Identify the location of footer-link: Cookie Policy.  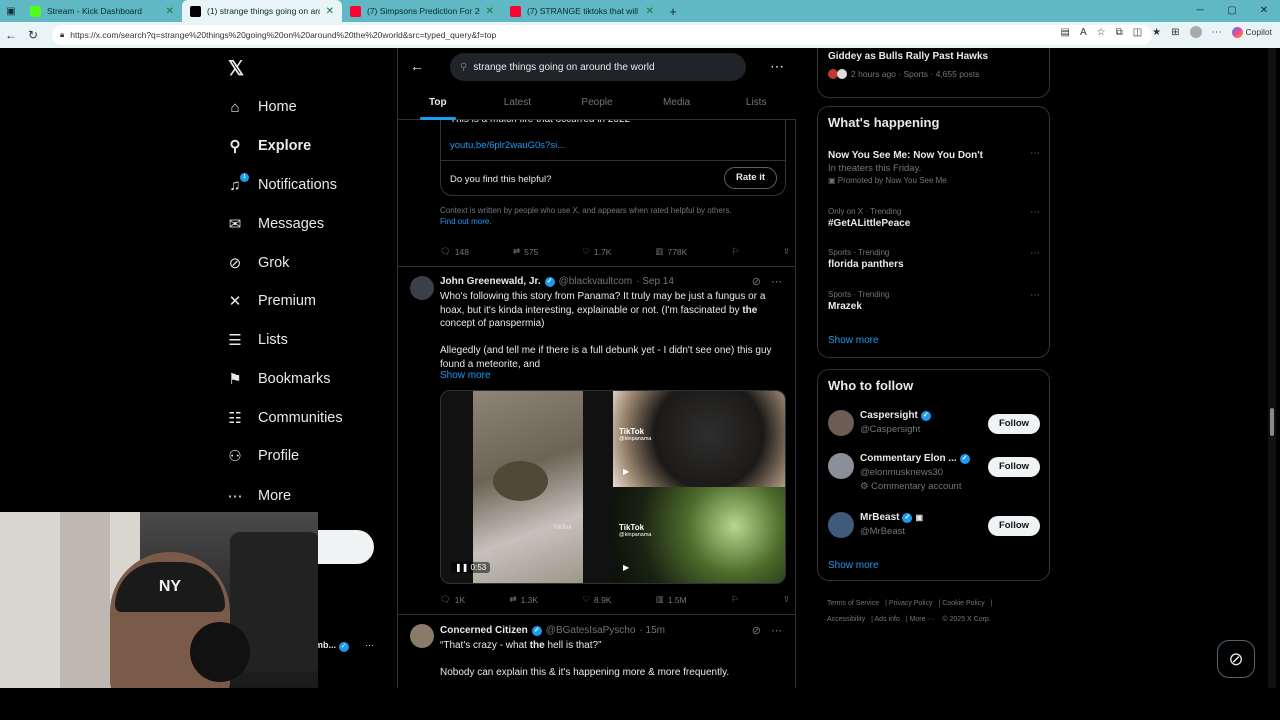
(963, 603).